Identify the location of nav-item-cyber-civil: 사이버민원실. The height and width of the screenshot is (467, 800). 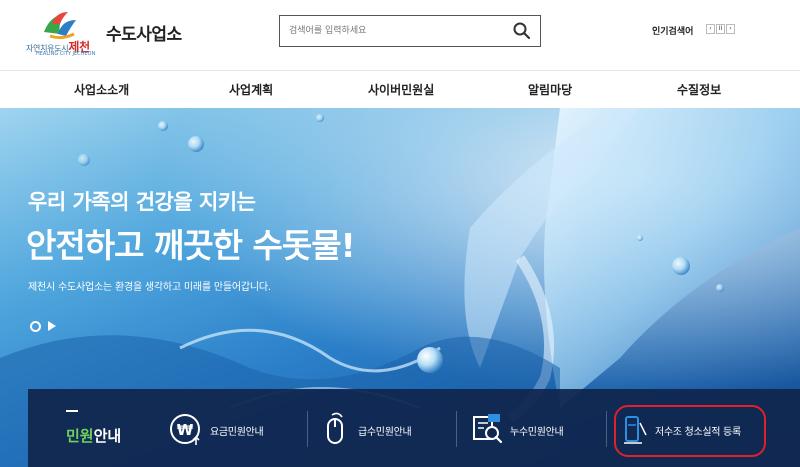
(401, 89).